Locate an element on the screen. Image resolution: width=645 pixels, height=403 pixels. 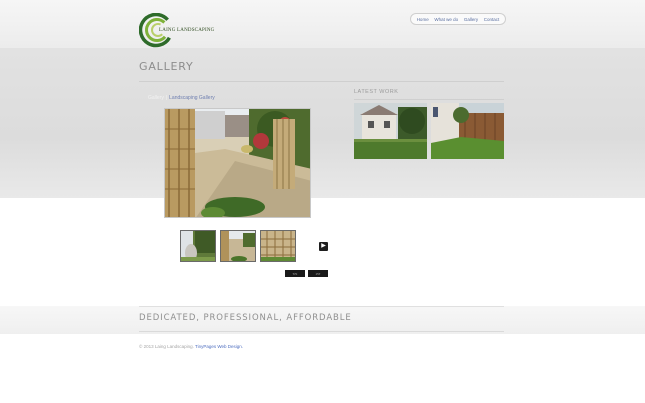
main-gallery-photo is located at coordinates (237, 163).